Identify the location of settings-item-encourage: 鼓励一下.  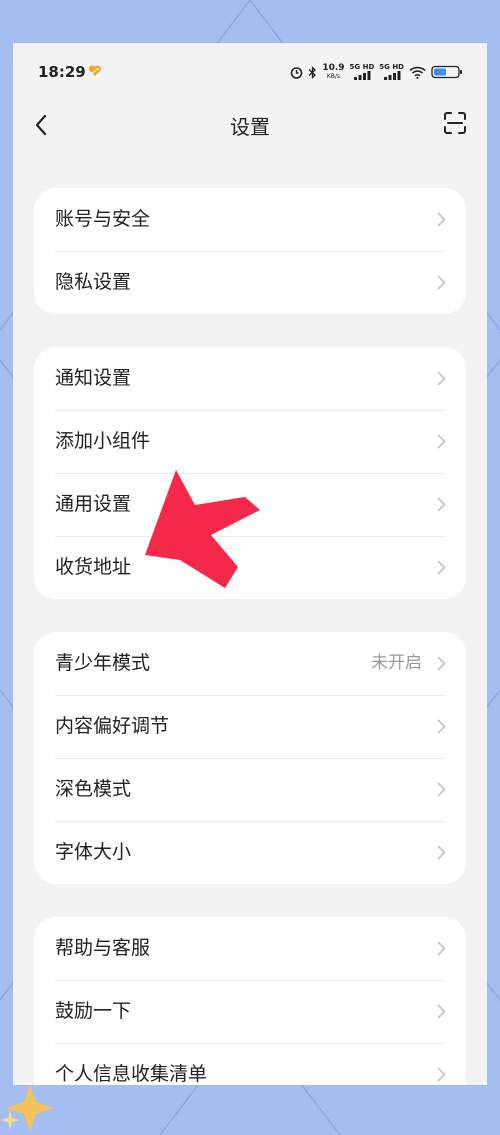
(250, 1011).